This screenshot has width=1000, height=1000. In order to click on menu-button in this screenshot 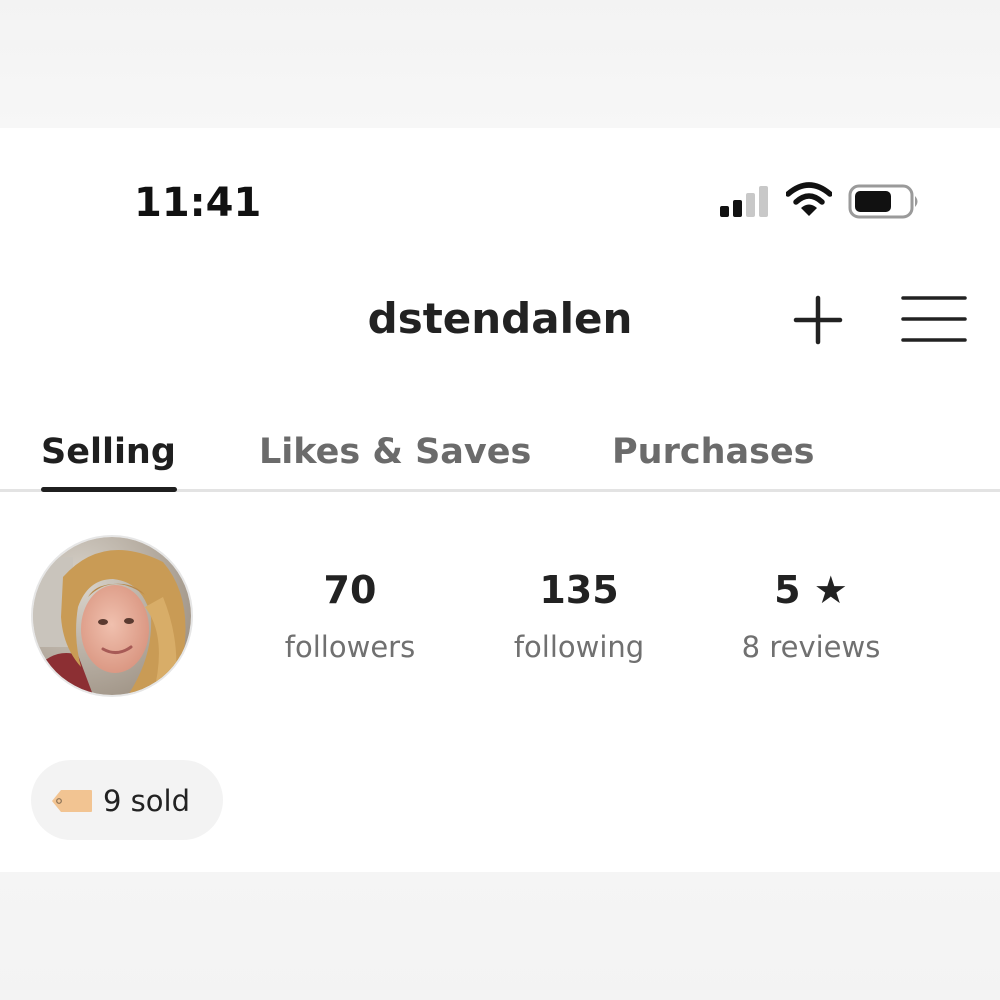, I will do `click(934, 319)`.